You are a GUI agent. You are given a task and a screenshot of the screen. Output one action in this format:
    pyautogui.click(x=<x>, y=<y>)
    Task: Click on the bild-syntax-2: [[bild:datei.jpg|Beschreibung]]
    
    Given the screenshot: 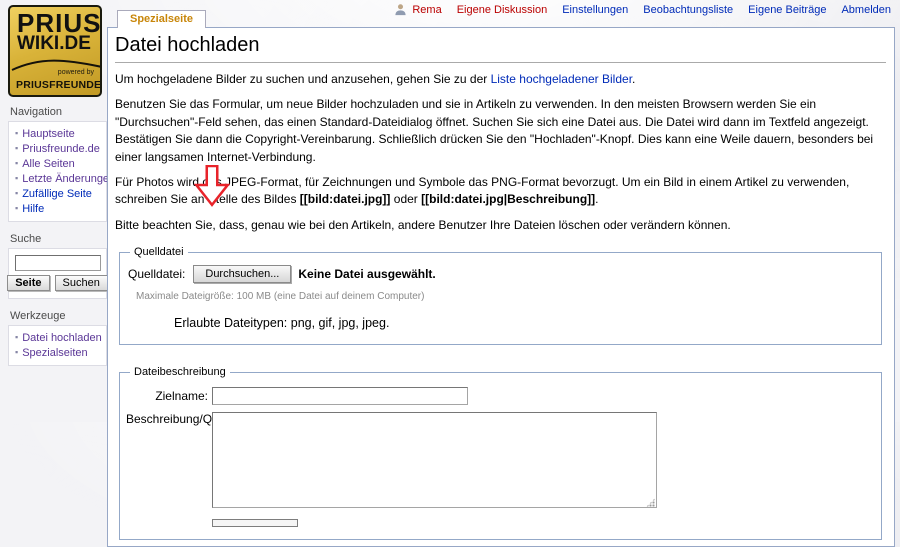 What is the action you would take?
    pyautogui.click(x=508, y=199)
    